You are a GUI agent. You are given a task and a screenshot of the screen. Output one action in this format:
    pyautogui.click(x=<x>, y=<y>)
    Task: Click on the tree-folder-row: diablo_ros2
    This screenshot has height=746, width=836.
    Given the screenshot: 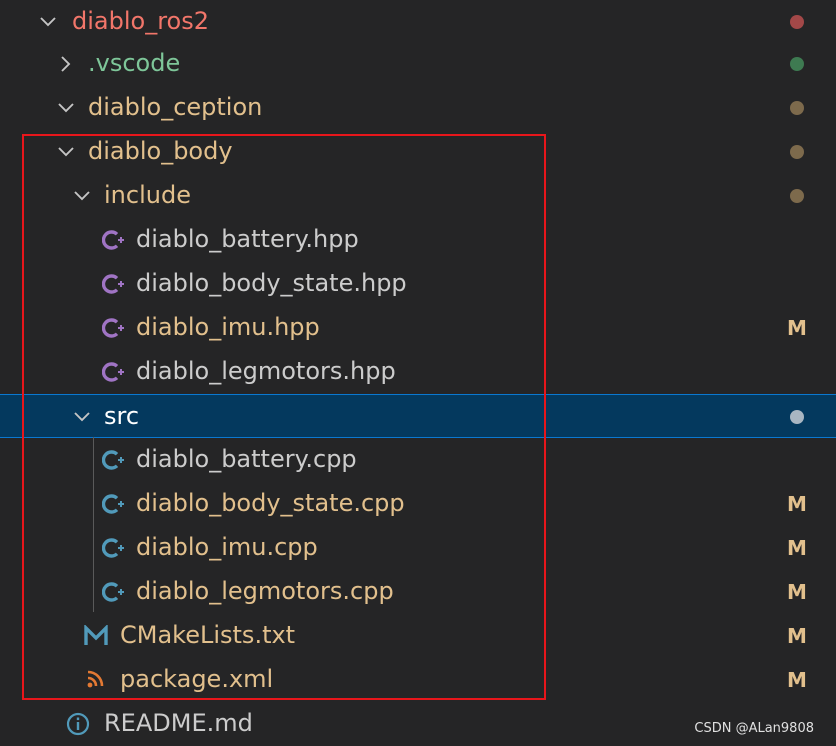 What is the action you would take?
    pyautogui.click(x=418, y=22)
    